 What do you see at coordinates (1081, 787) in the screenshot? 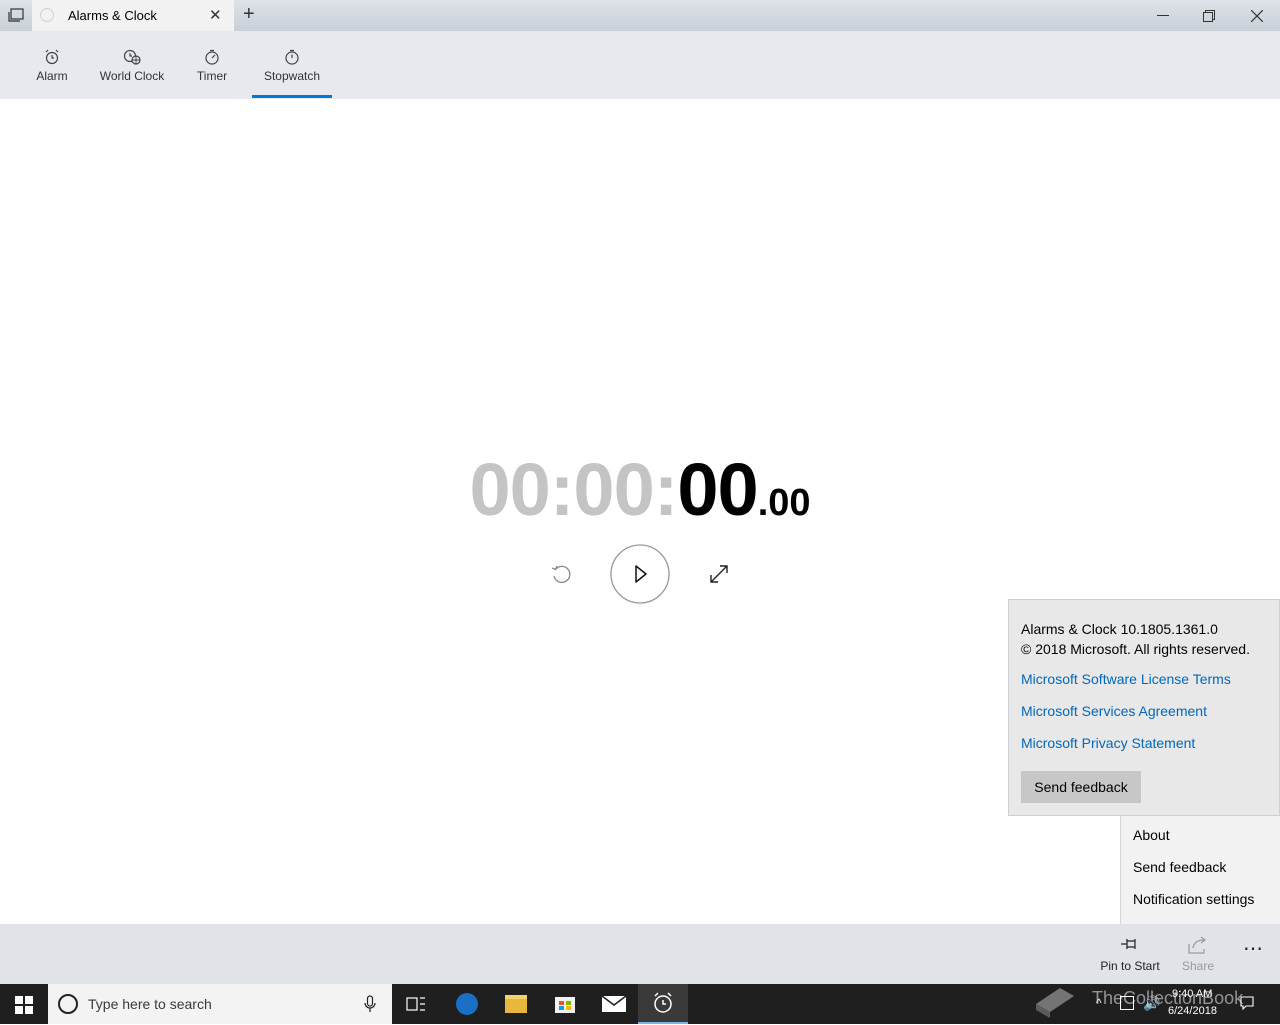
I see `send-feedback-button: Send feedback` at bounding box center [1081, 787].